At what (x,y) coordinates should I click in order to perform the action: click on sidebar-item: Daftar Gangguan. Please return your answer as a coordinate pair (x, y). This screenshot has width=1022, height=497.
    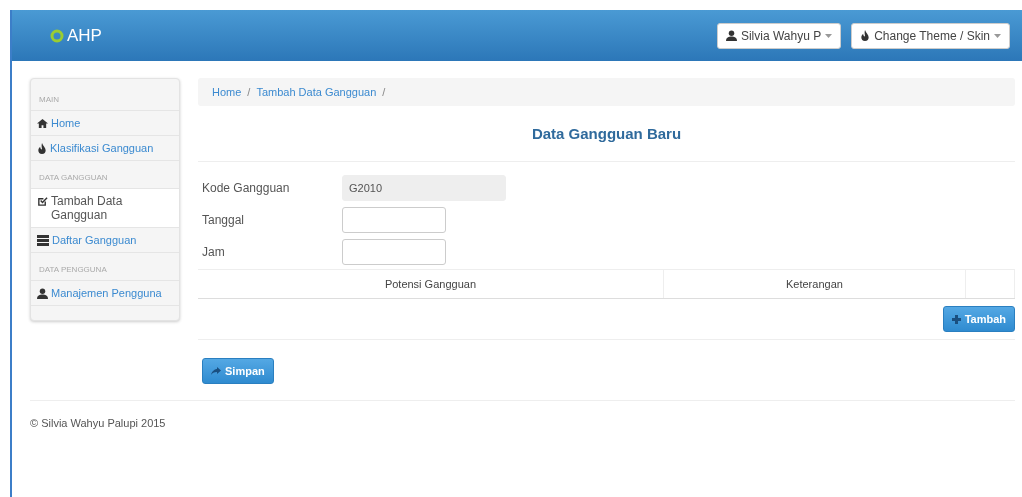
    Looking at the image, I should click on (105, 240).